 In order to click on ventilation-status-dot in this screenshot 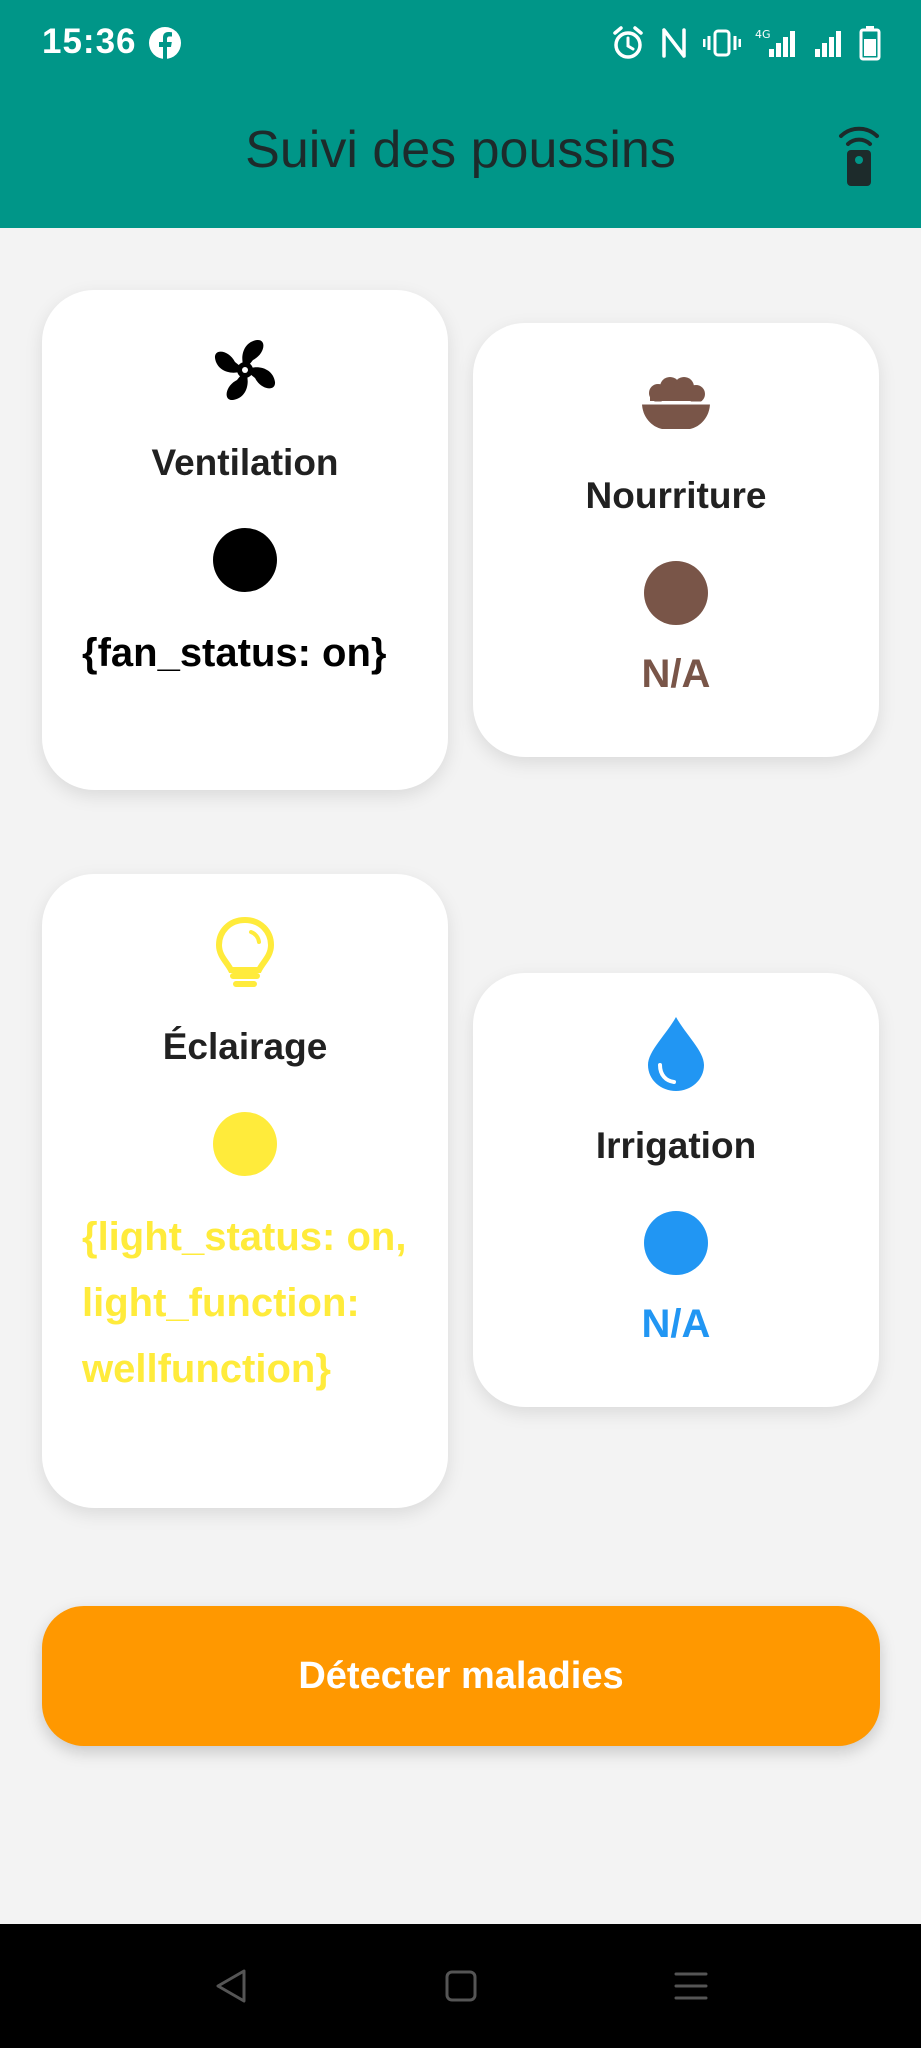, I will do `click(245, 560)`.